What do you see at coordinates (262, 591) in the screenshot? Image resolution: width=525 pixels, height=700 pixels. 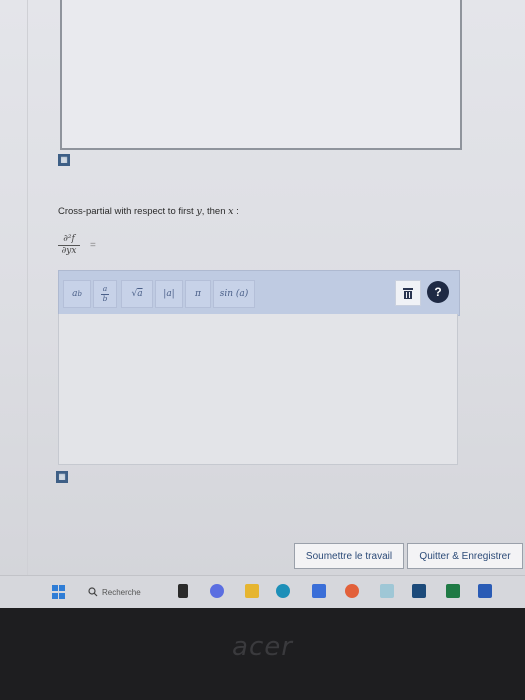 I see `taskbar: Recherche` at bounding box center [262, 591].